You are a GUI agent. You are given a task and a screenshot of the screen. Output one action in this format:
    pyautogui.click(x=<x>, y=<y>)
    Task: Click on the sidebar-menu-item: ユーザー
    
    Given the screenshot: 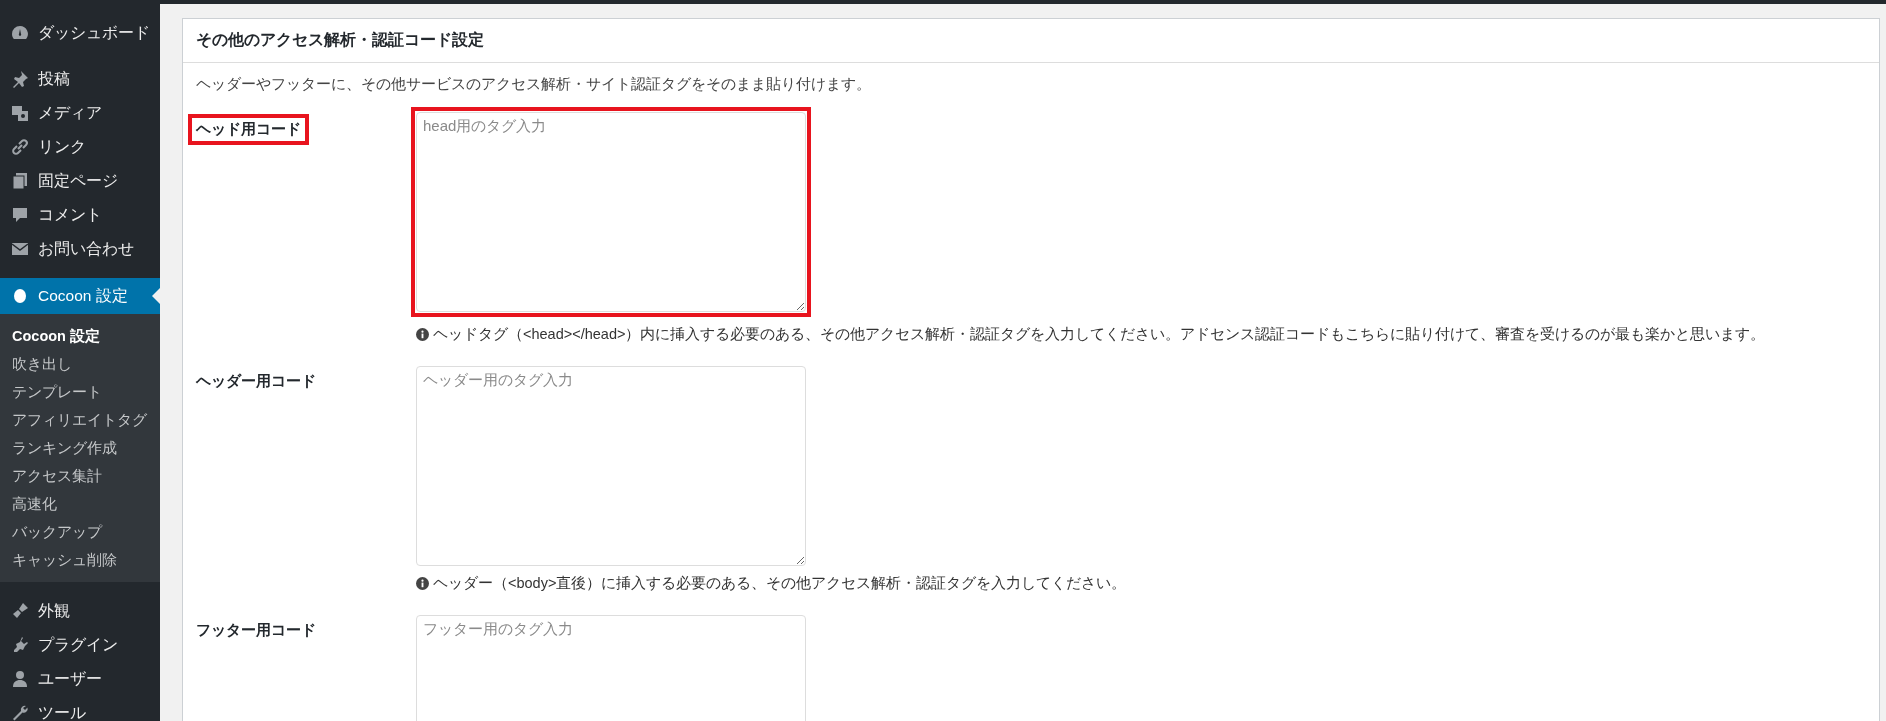 What is the action you would take?
    pyautogui.click(x=80, y=679)
    